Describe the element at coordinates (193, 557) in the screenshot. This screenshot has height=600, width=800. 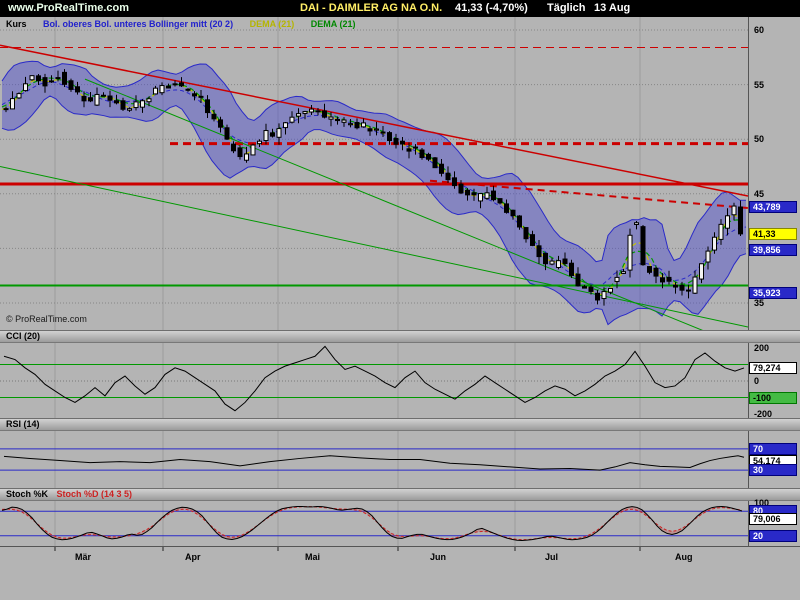
I see `month-label: Apr` at that location.